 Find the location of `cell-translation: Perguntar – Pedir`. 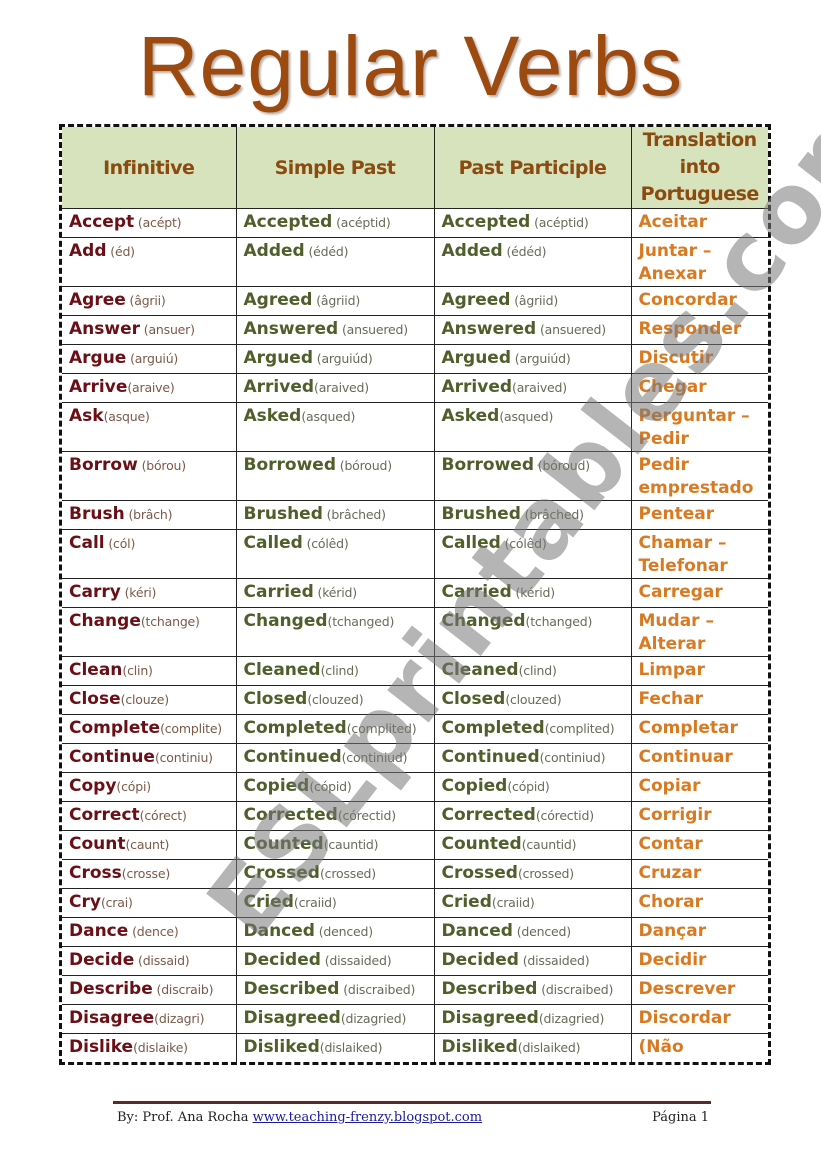

cell-translation: Perguntar – Pedir is located at coordinates (699, 427).